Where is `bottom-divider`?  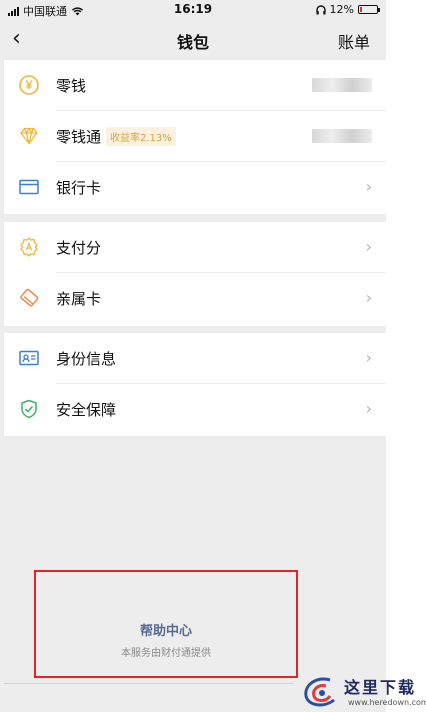
bottom-divider is located at coordinates (149, 683).